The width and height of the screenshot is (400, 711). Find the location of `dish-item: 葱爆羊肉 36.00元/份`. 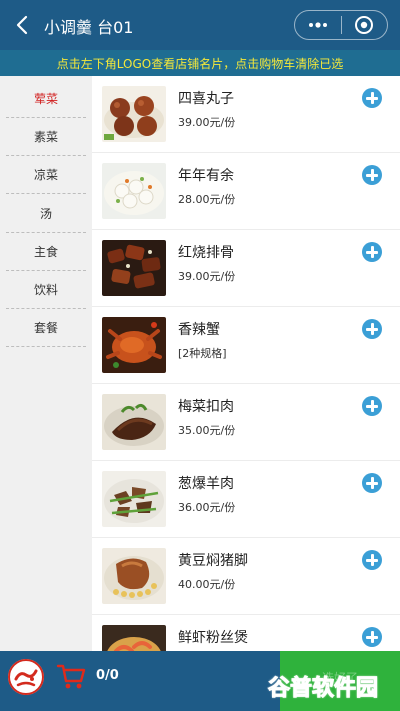

dish-item: 葱爆羊肉 36.00元/份 is located at coordinates (246, 499).